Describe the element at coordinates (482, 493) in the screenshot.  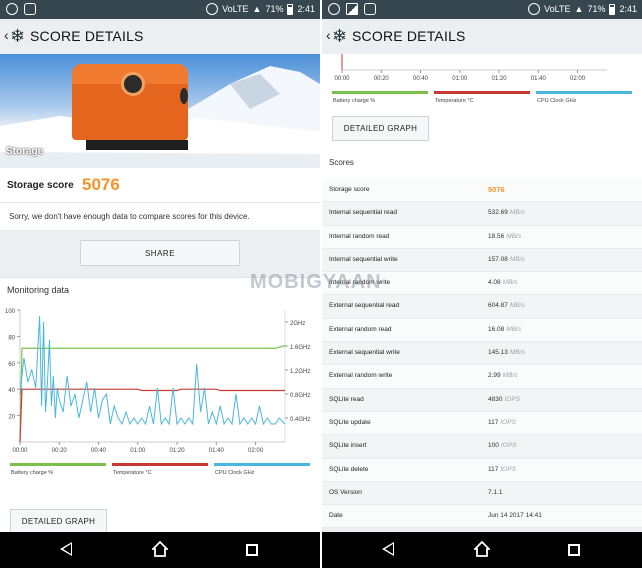
I see `score-row: OS Version 7.1.1` at that location.